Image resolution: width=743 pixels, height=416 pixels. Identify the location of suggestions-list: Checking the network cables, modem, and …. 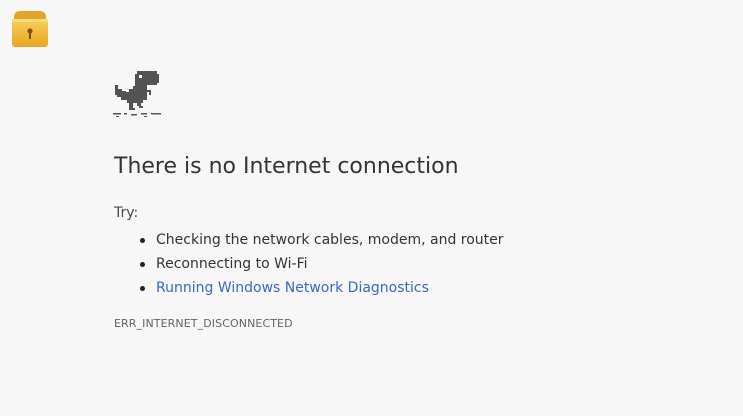
(309, 264).